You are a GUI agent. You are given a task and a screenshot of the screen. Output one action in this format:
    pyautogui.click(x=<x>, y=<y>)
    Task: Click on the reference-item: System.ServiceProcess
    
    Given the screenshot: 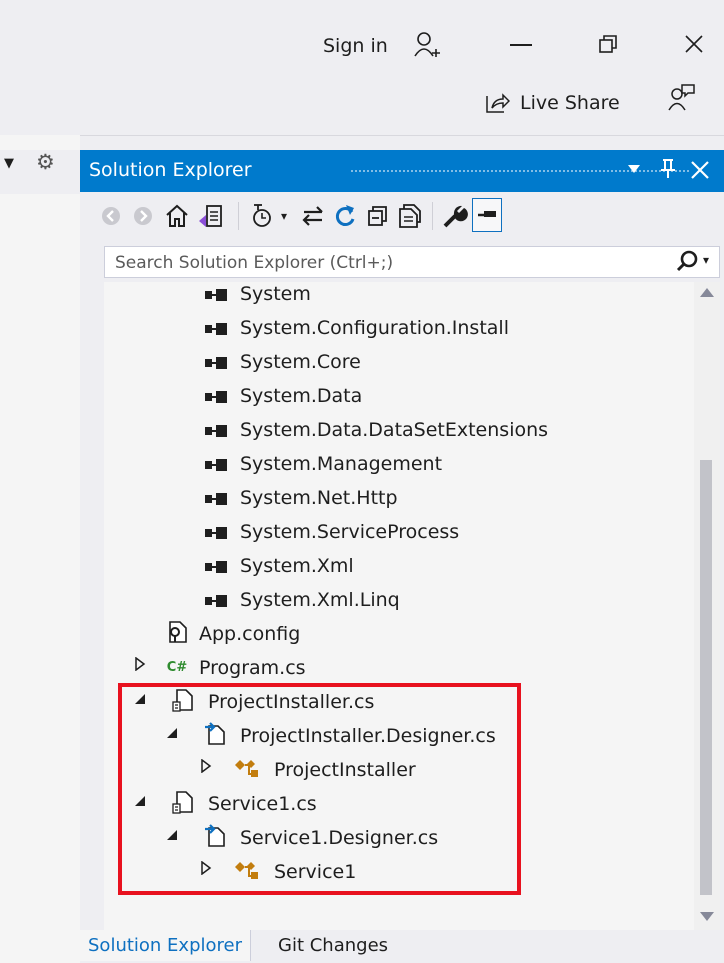 What is the action you would take?
    pyautogui.click(x=404, y=532)
    